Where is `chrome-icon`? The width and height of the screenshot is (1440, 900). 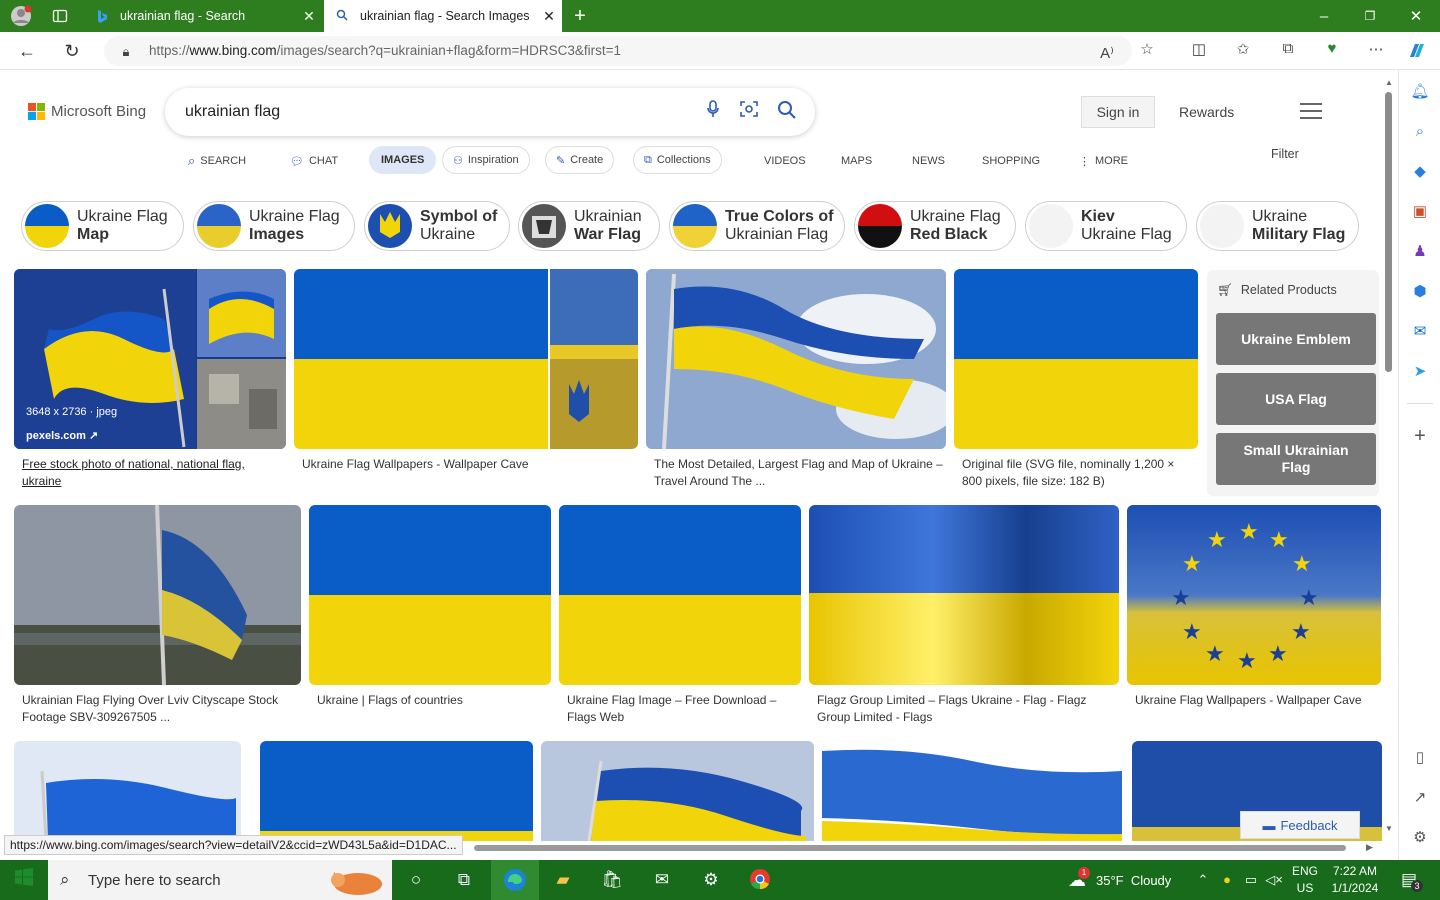 chrome-icon is located at coordinates (760, 880).